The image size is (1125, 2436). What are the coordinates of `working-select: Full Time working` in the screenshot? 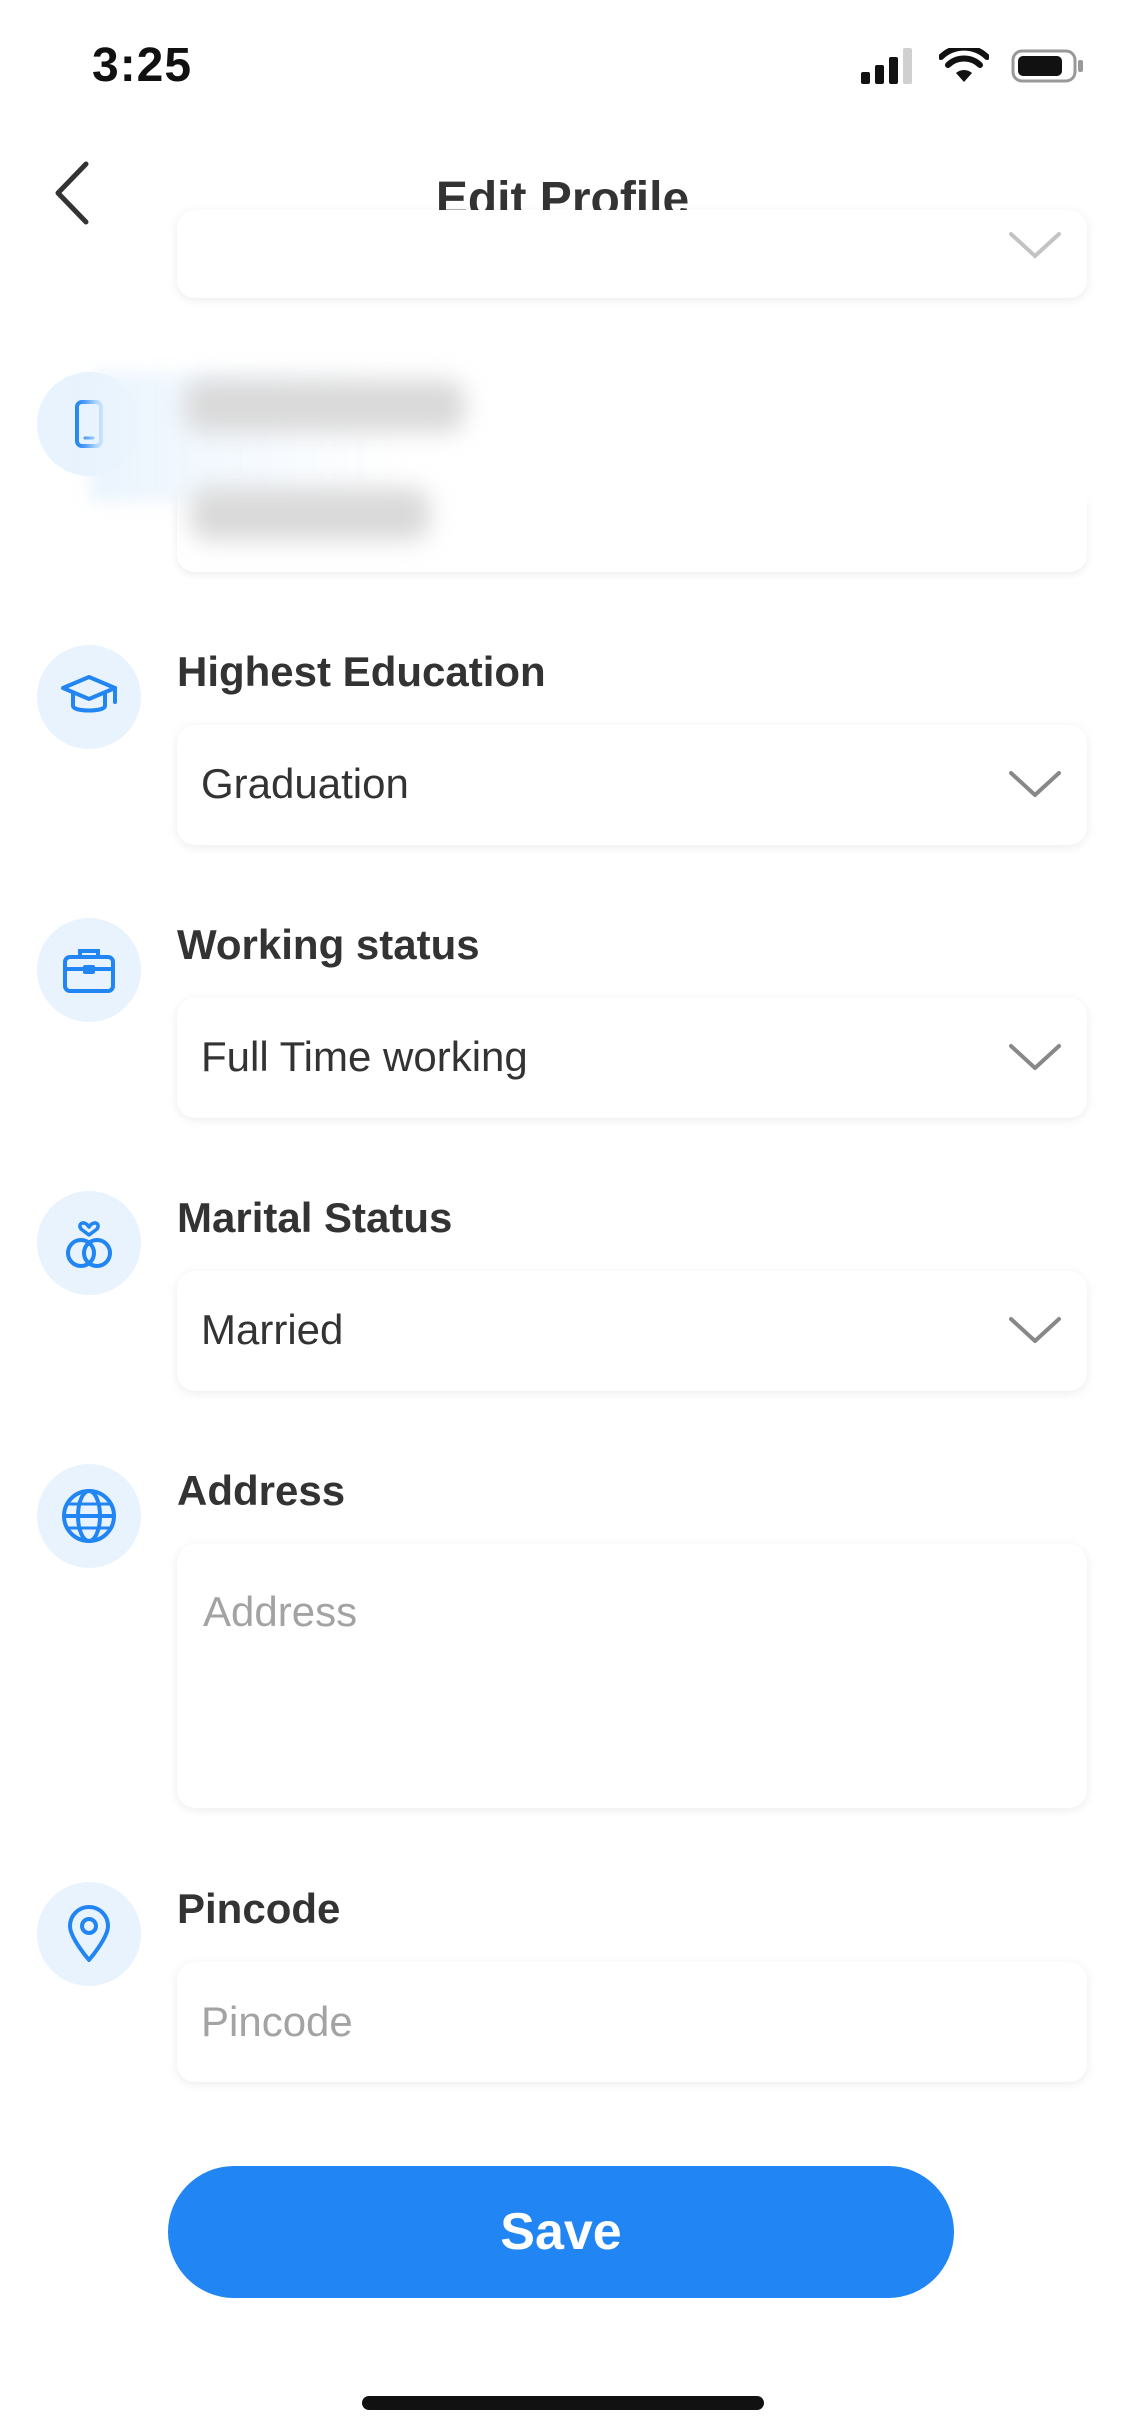 It's located at (632, 1058).